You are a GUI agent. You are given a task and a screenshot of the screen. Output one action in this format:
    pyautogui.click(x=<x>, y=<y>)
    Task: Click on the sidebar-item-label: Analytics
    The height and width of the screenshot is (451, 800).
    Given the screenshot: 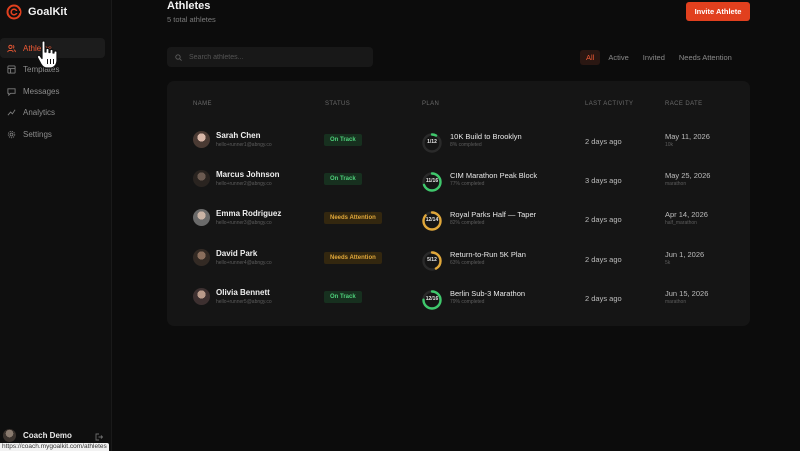 What is the action you would take?
    pyautogui.click(x=39, y=112)
    